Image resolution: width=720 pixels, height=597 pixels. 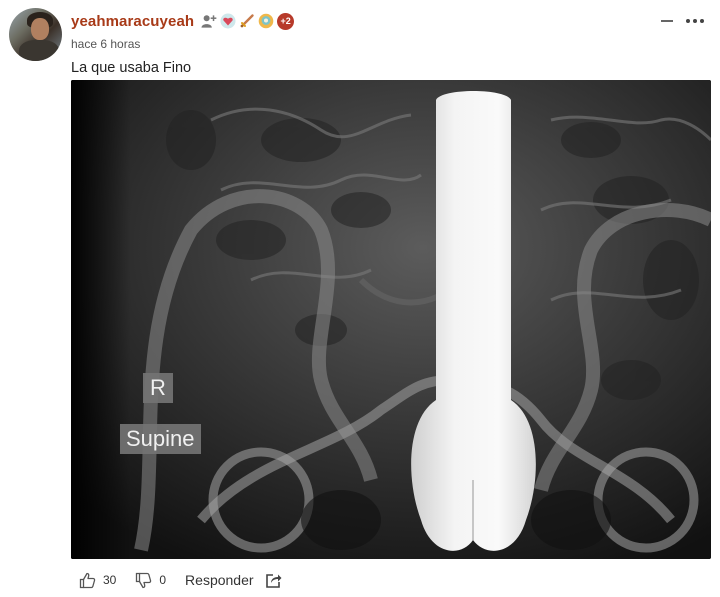 What do you see at coordinates (266, 21) in the screenshot?
I see `medal-badge-icon` at bounding box center [266, 21].